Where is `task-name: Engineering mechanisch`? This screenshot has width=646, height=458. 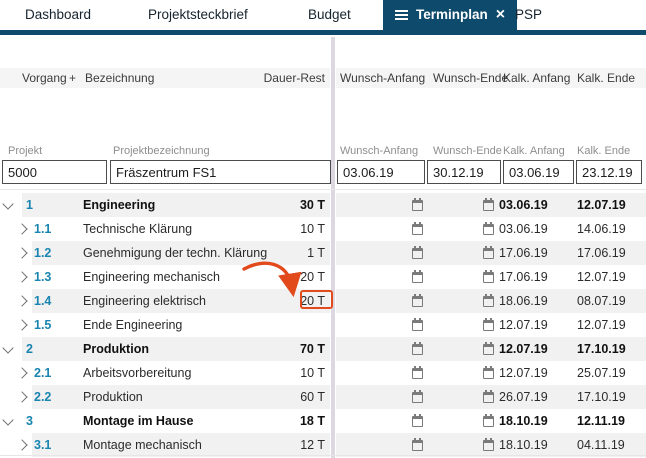
task-name: Engineering mechanisch is located at coordinates (151, 277).